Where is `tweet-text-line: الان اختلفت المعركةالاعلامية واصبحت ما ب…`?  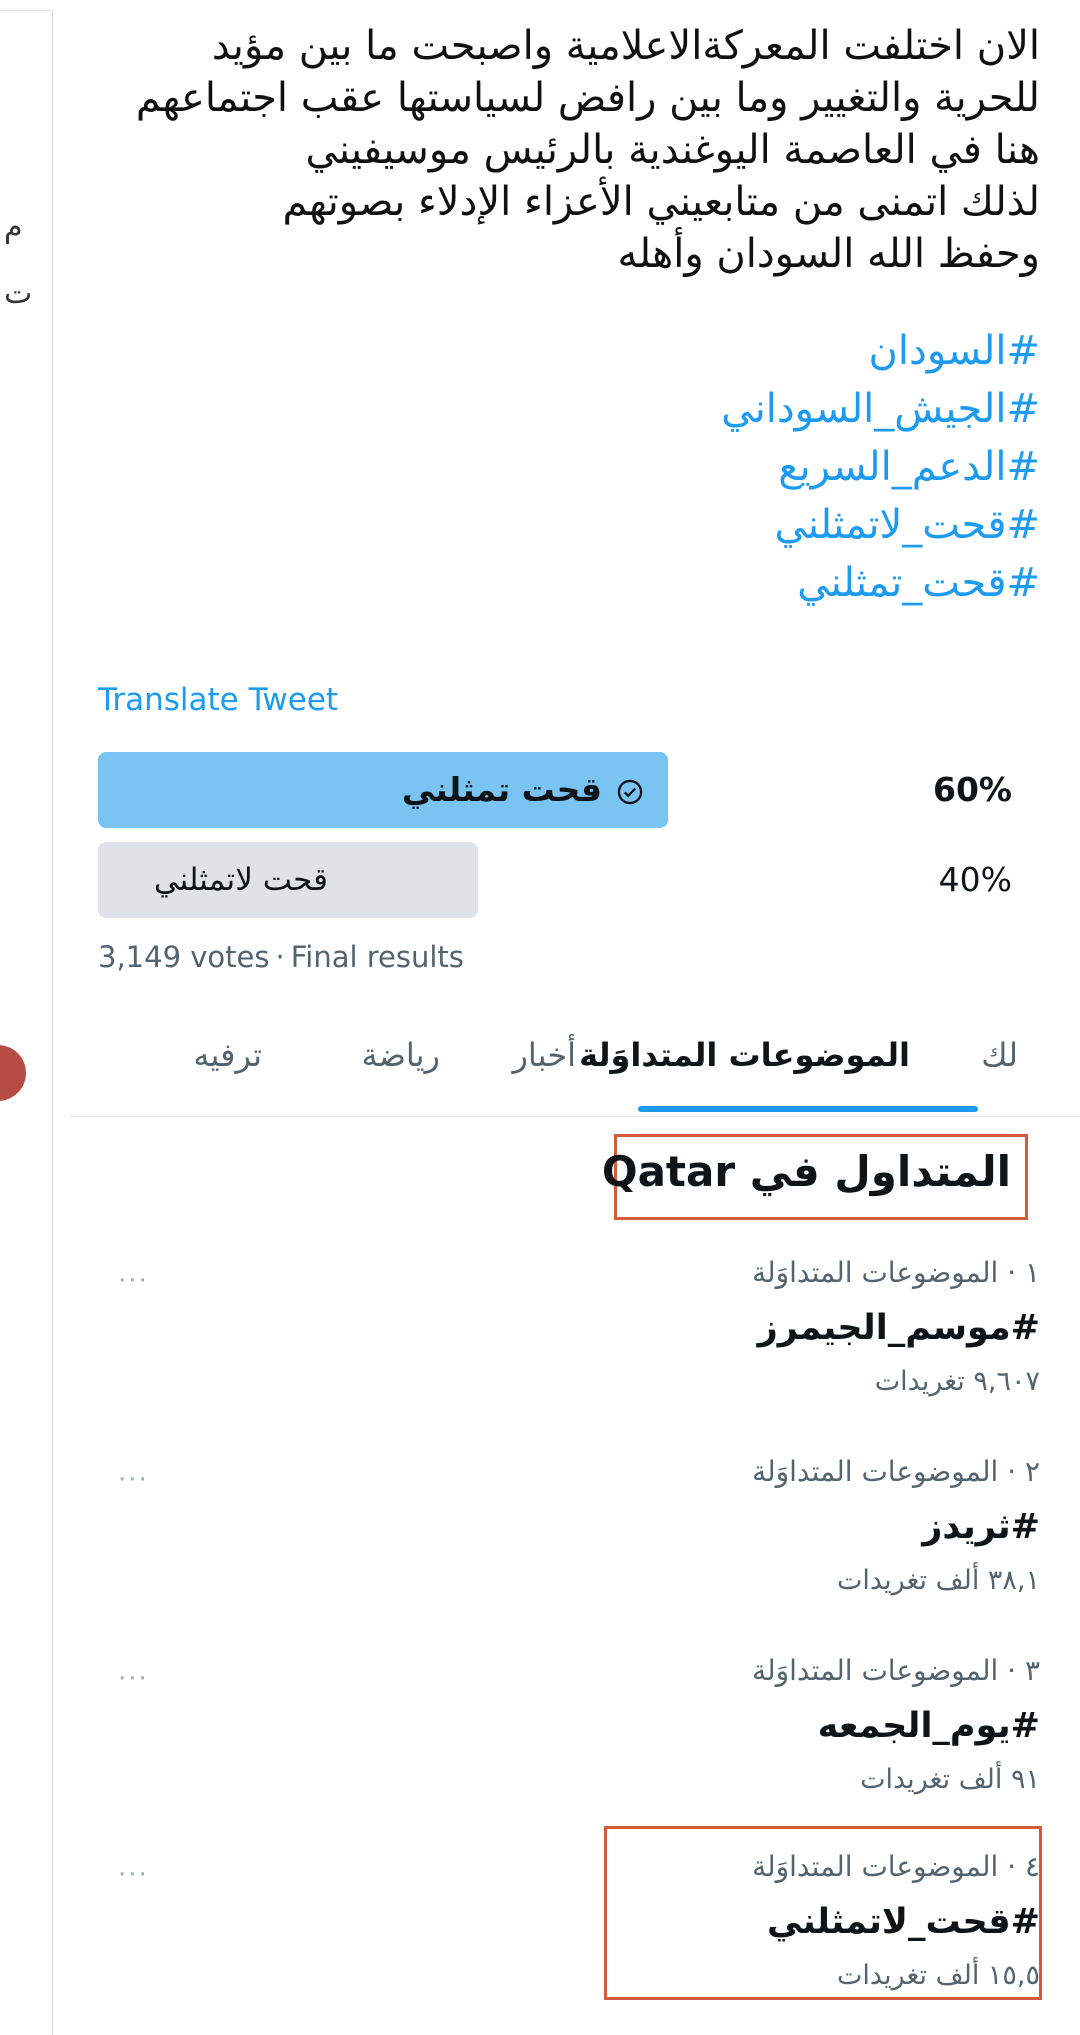 tweet-text-line: الان اختلفت المعركةالاعلامية واصبحت ما ب… is located at coordinates (625, 46).